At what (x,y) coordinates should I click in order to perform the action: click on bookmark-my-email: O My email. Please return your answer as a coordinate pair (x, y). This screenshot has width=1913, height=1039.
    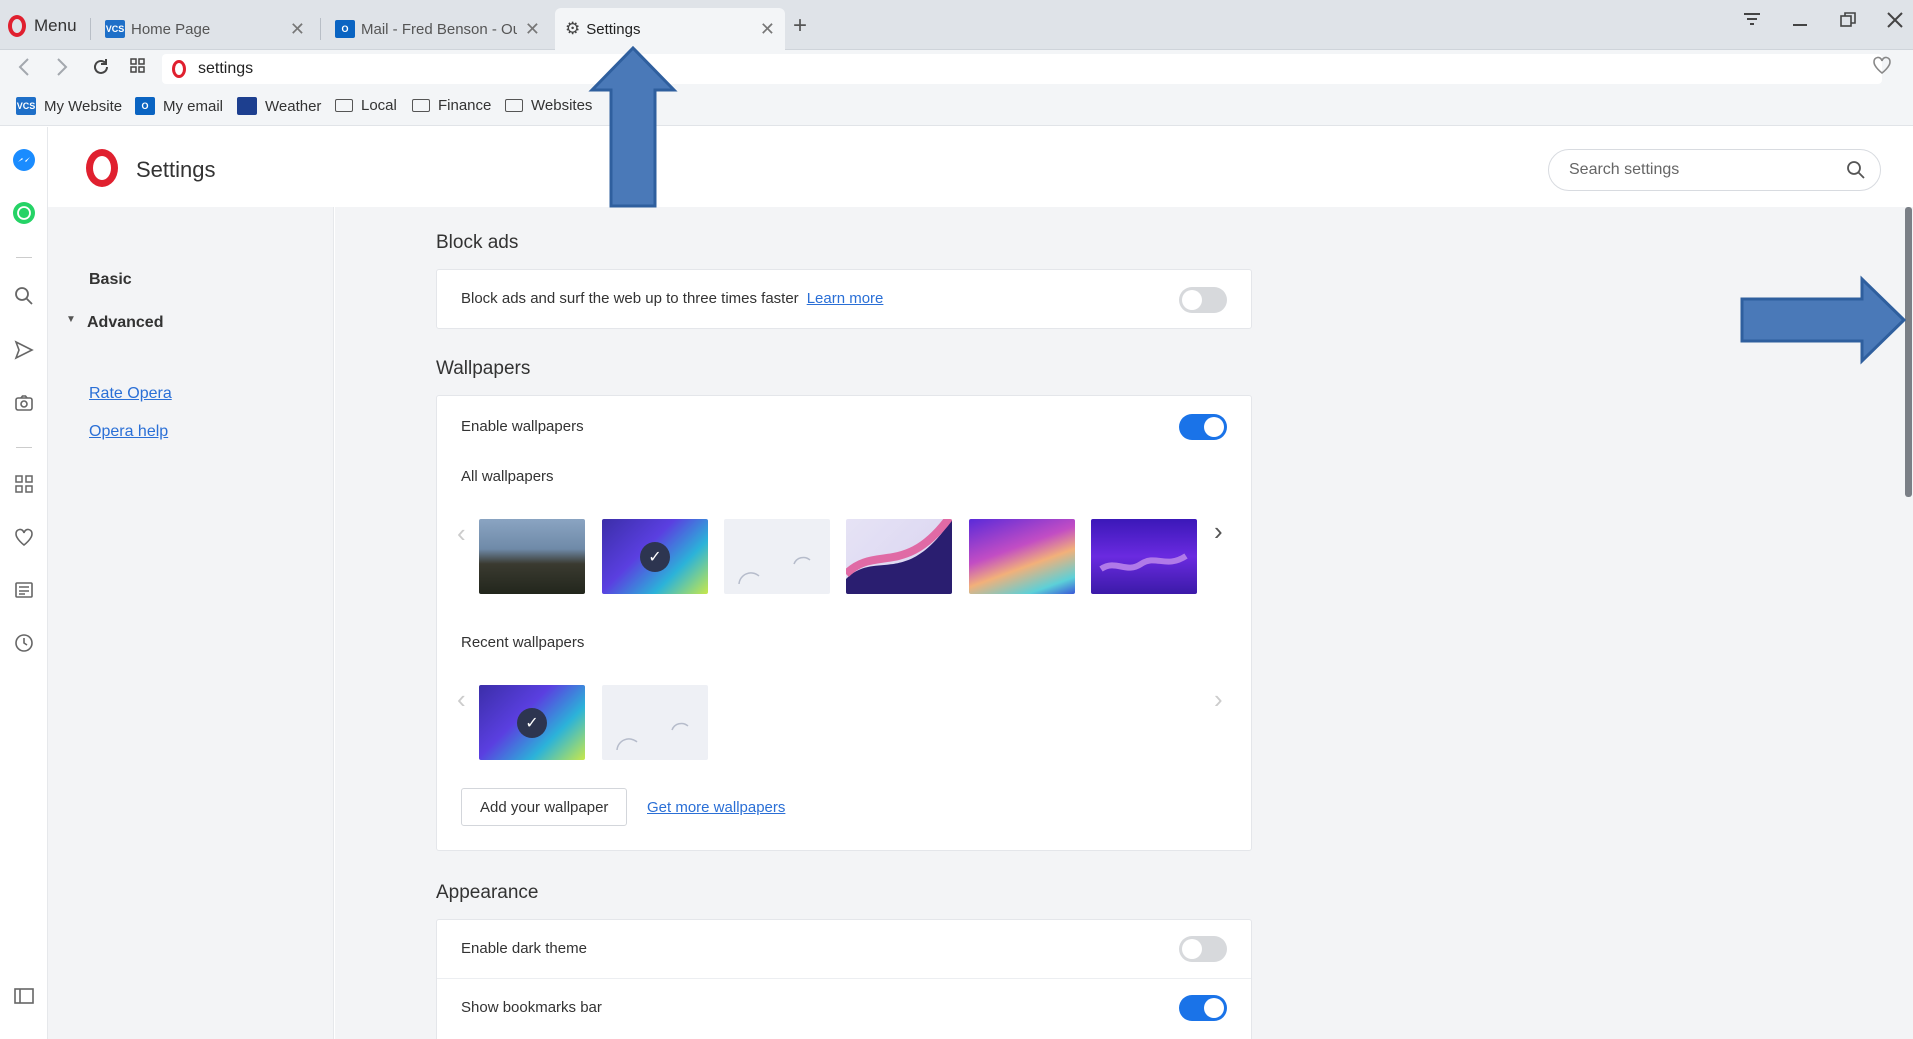
    Looking at the image, I should click on (179, 106).